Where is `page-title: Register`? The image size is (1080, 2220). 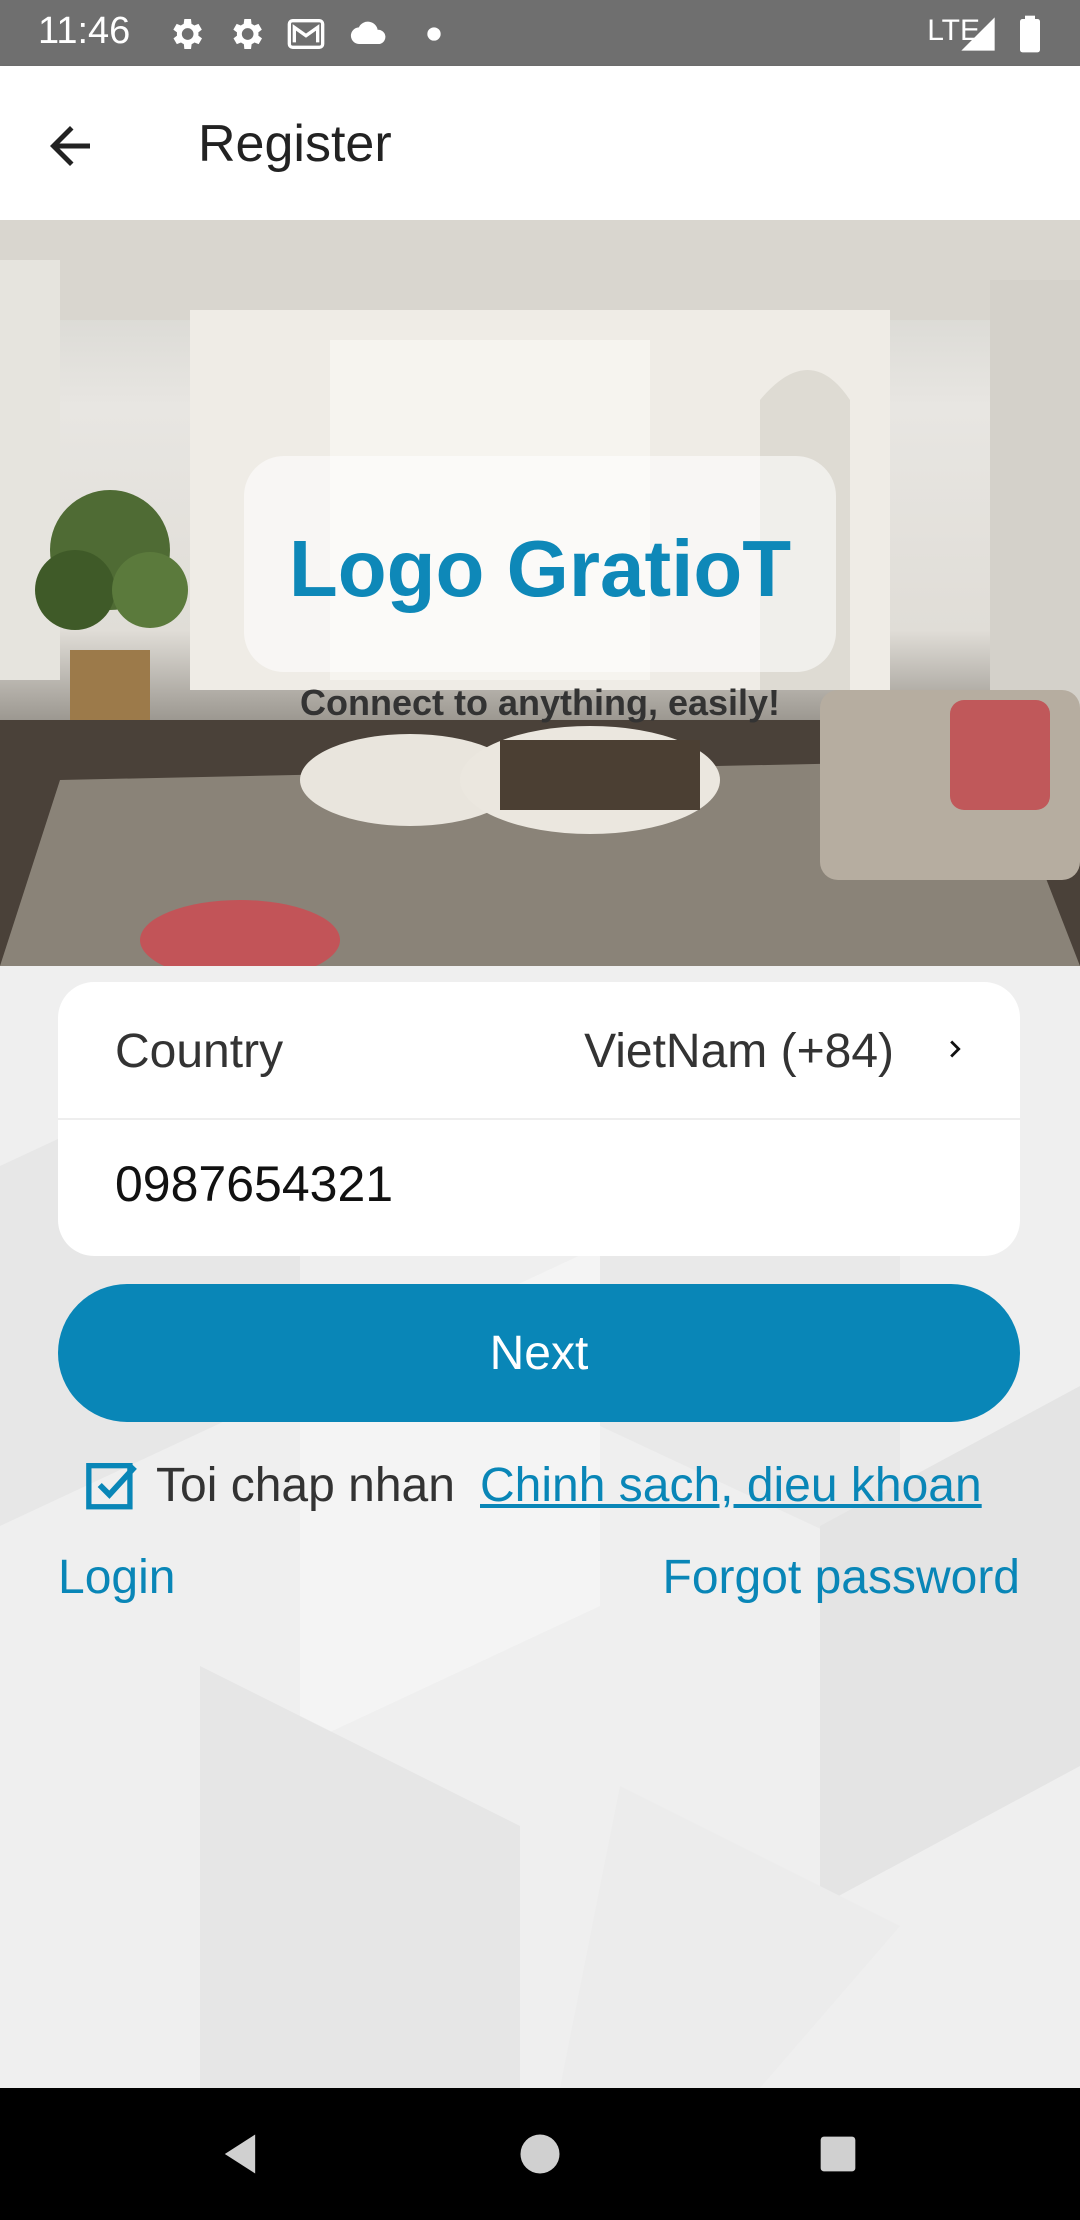 page-title: Register is located at coordinates (295, 144).